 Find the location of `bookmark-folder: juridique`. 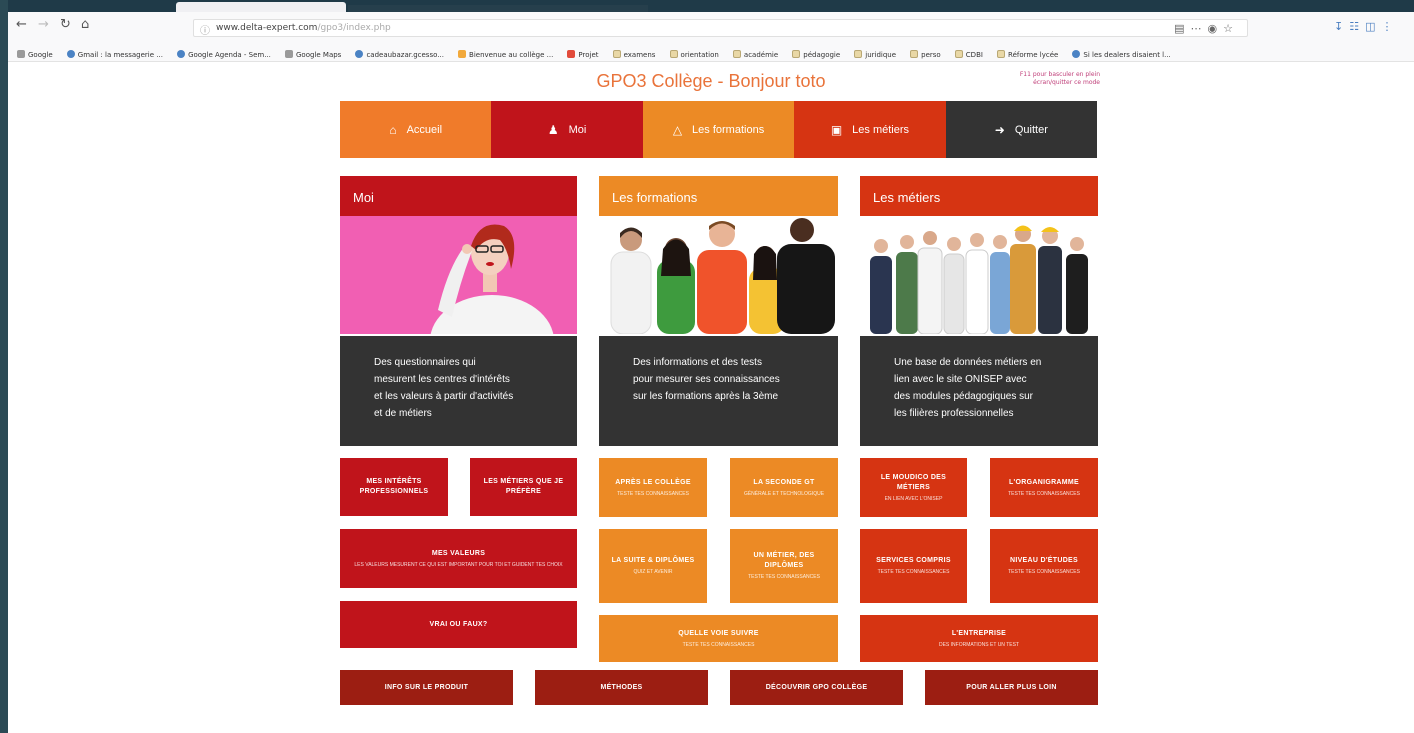

bookmark-folder: juridique is located at coordinates (875, 53).